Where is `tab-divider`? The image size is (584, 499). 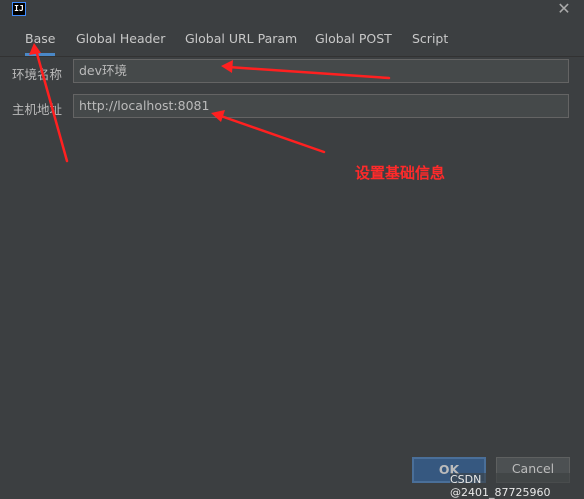 tab-divider is located at coordinates (292, 56).